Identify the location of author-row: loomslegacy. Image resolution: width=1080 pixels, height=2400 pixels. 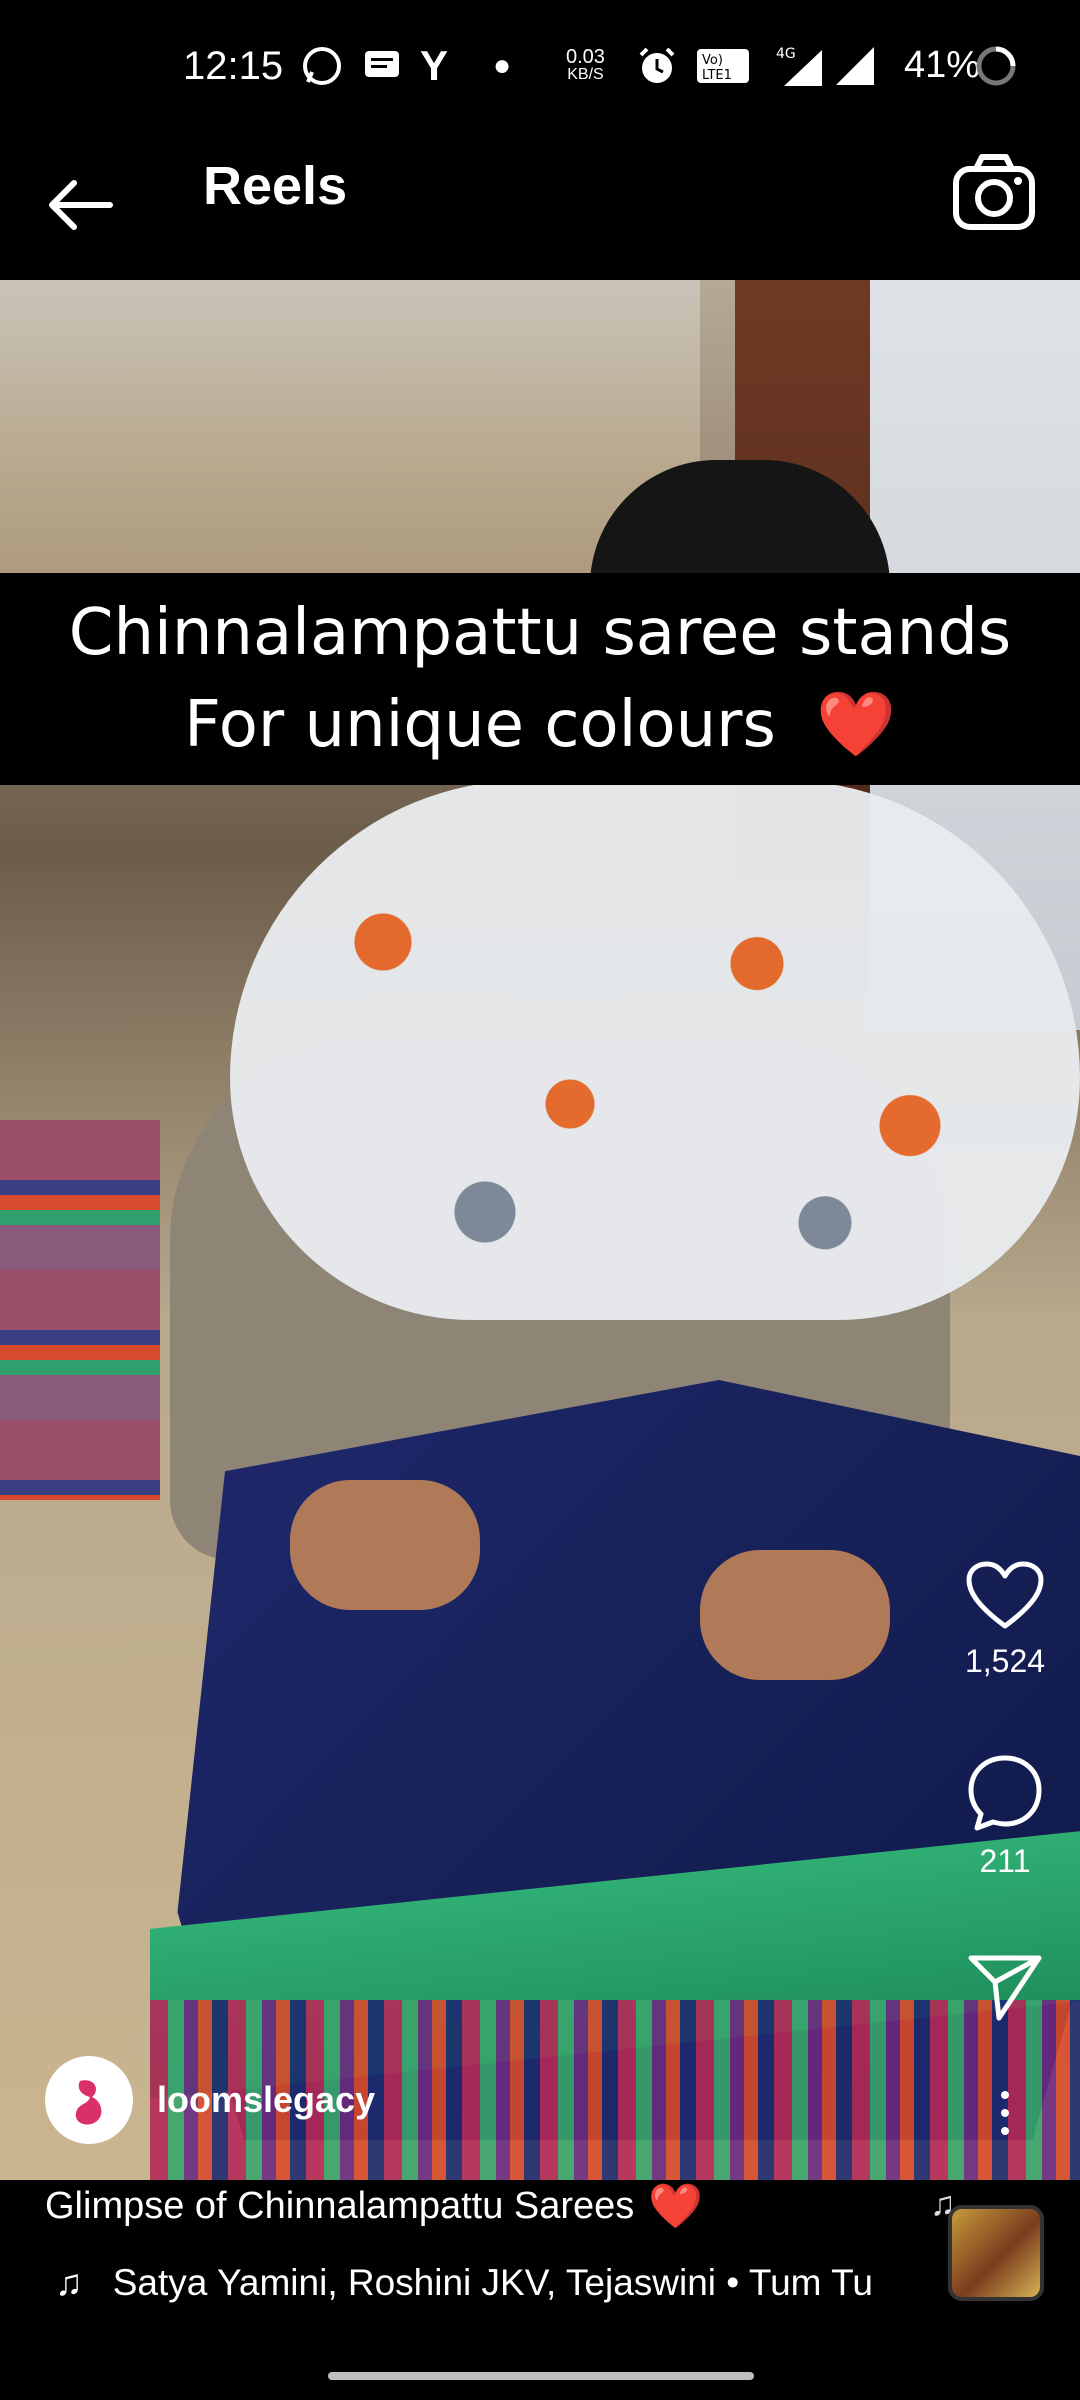
(210, 2100).